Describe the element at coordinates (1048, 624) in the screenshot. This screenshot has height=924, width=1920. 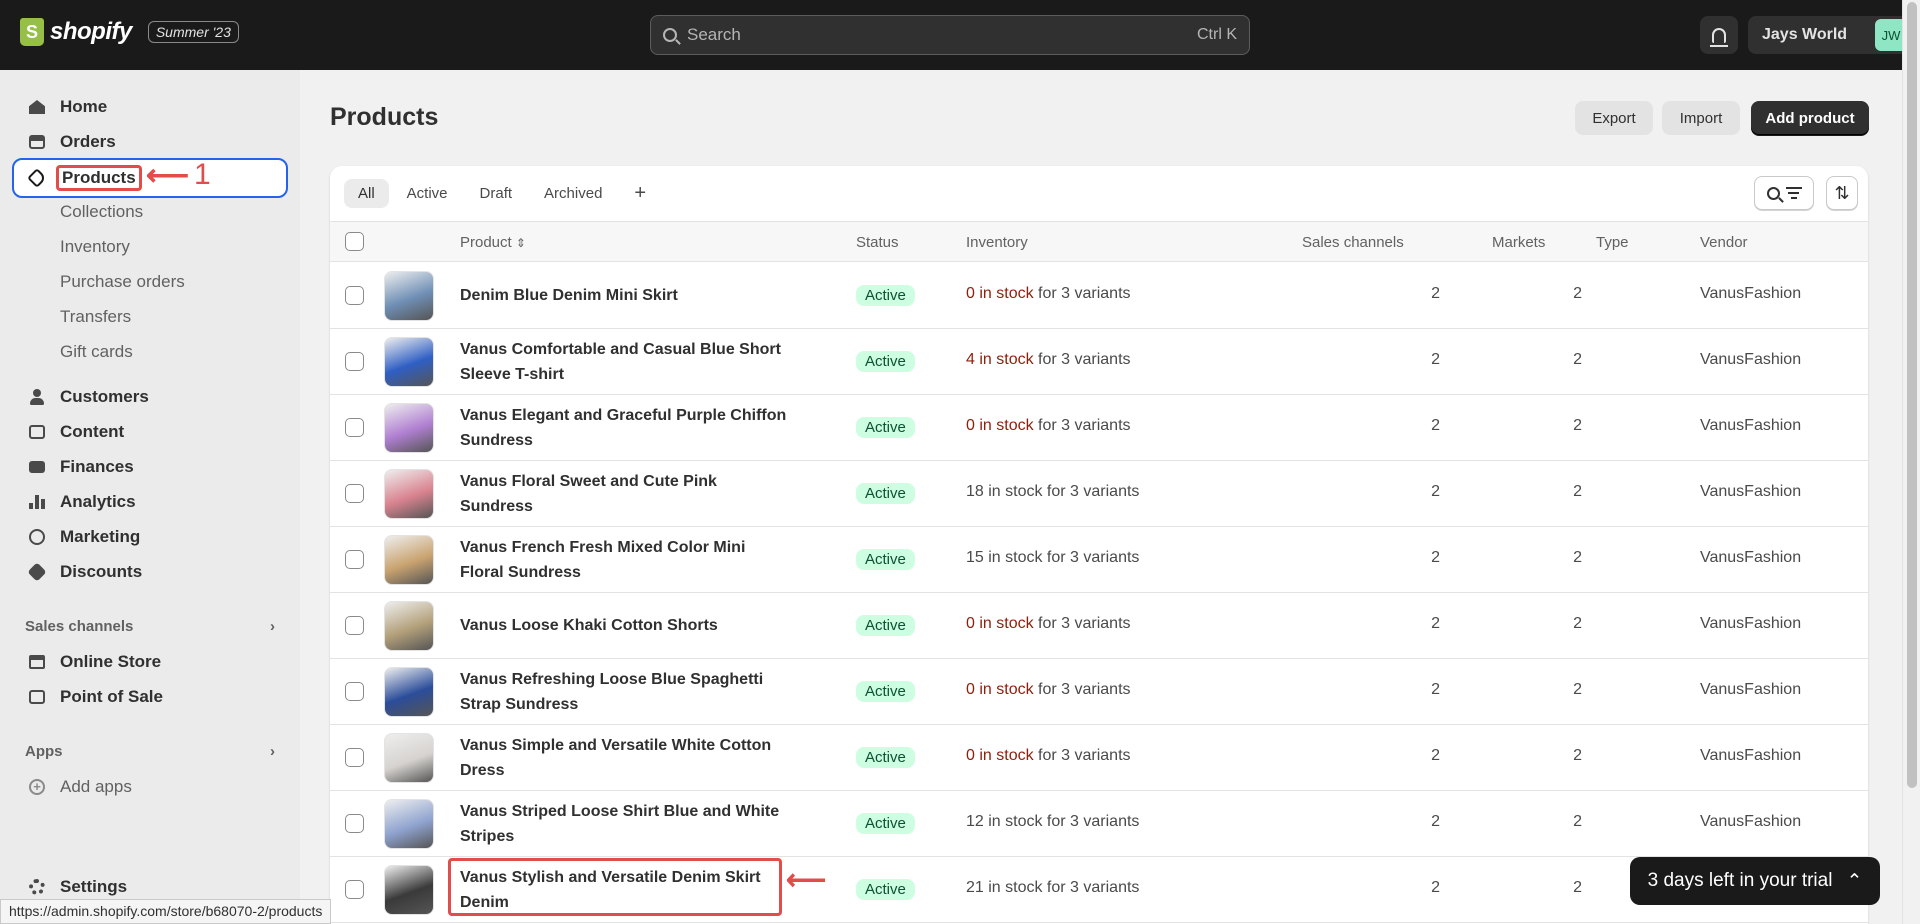
I see `inventory-cell: 0 in stock for 3 variants` at that location.